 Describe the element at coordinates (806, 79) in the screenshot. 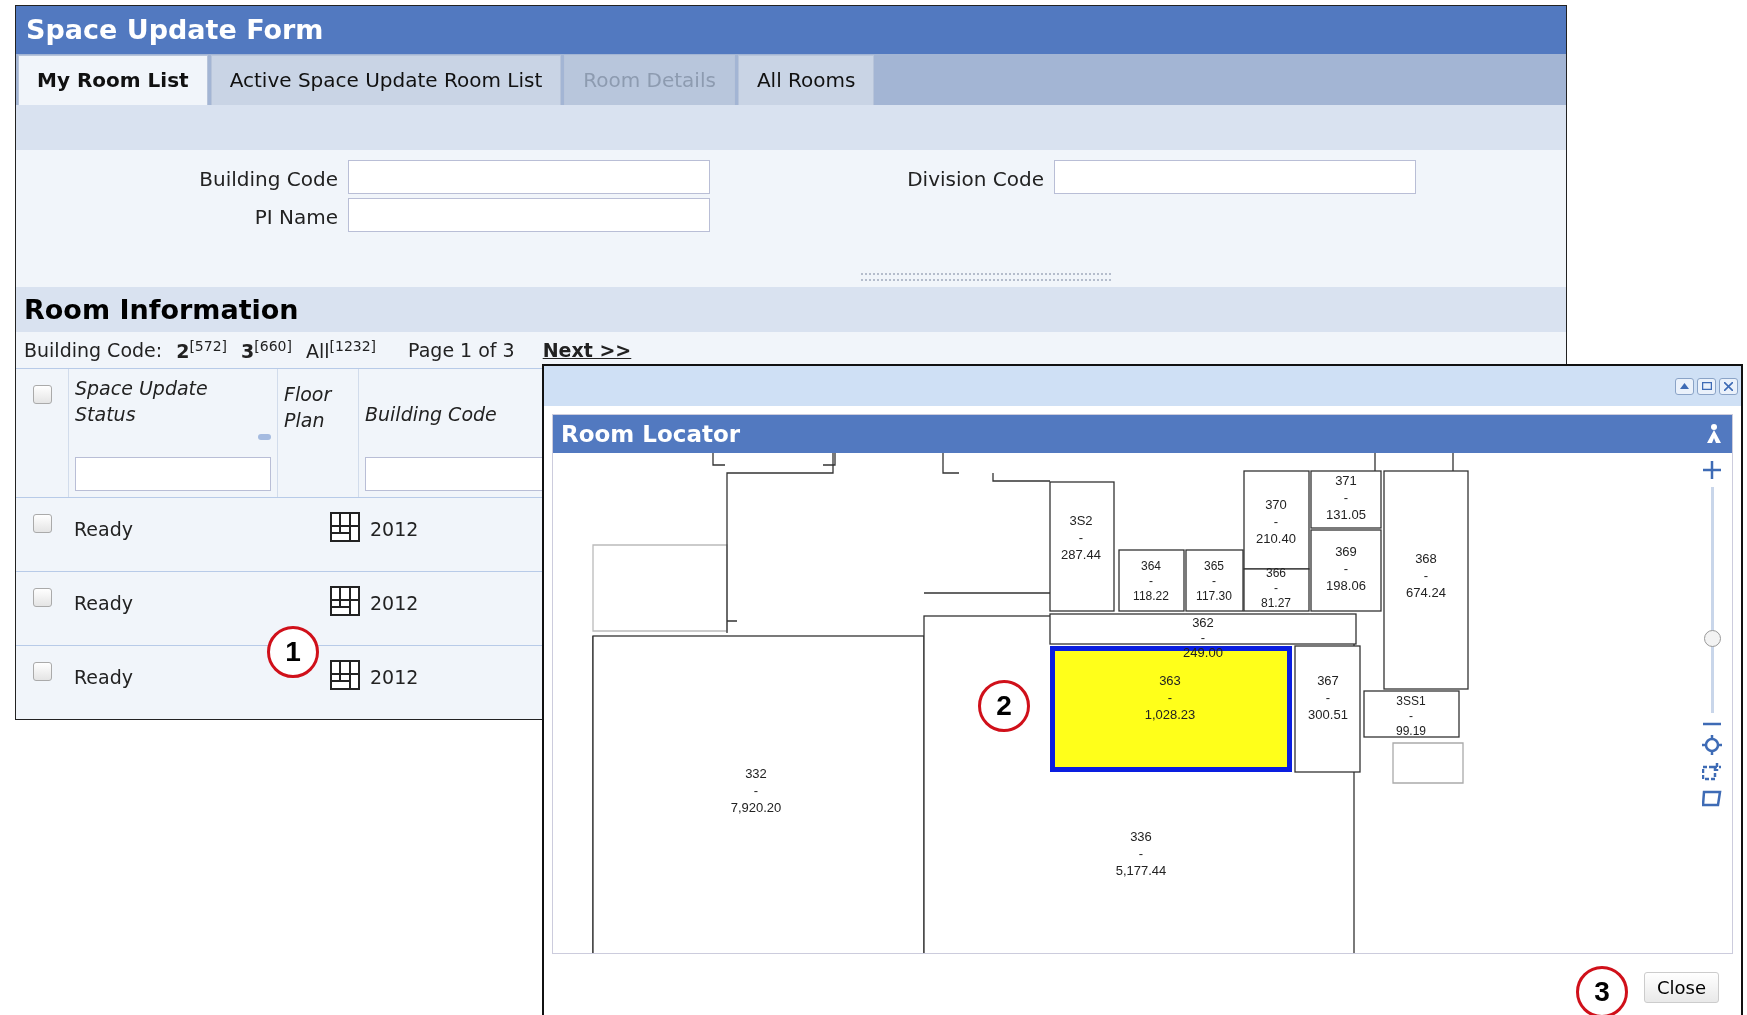

I see `tab: All Rooms` at that location.